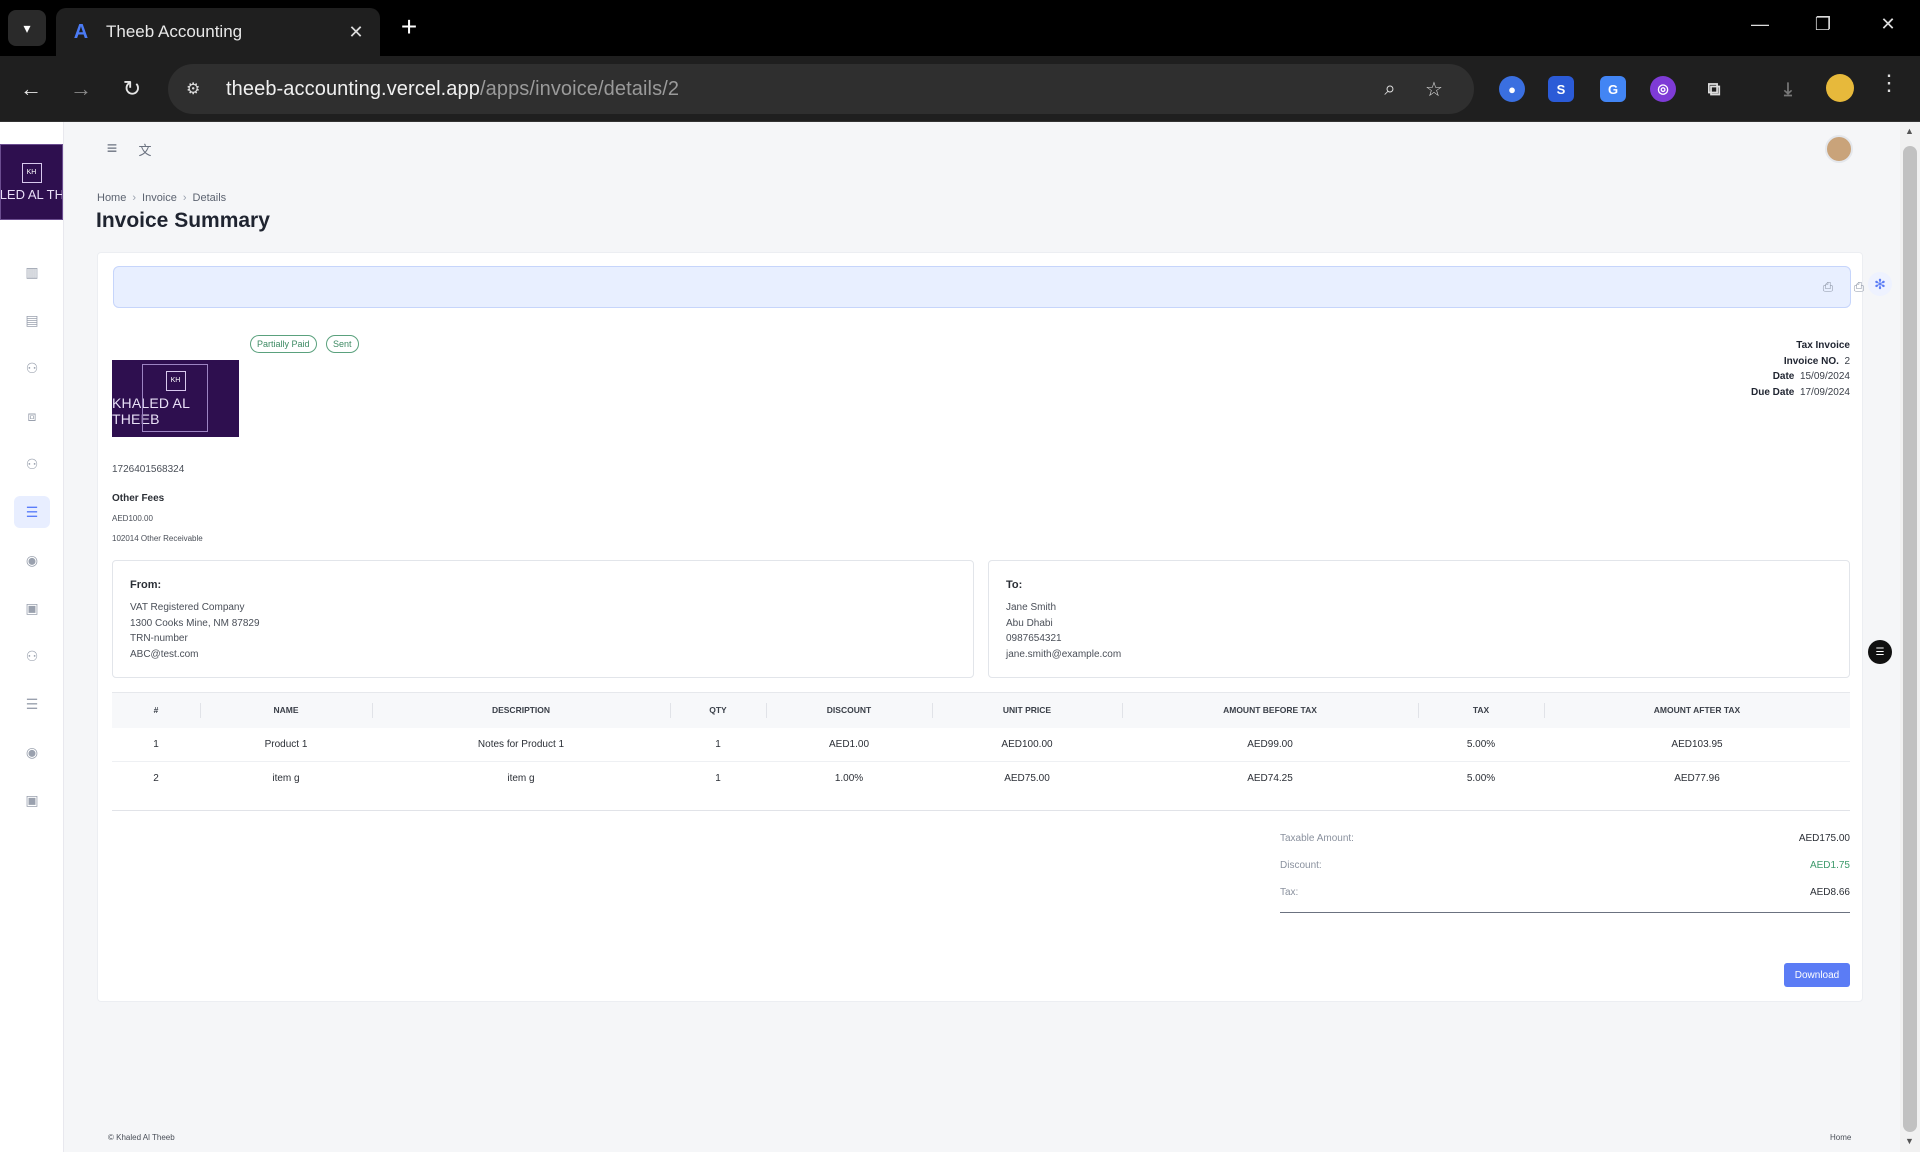 The width and height of the screenshot is (1920, 1152). I want to click on table-cell: AED99.00, so click(1270, 744).